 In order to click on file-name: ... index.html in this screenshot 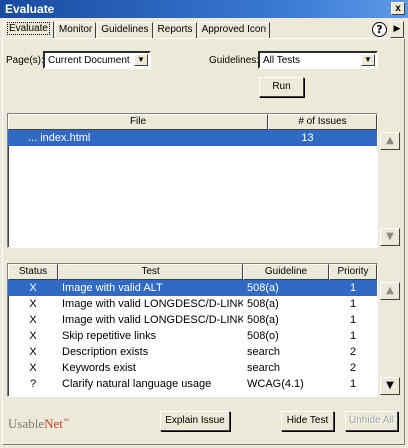, I will do `click(59, 138)`.